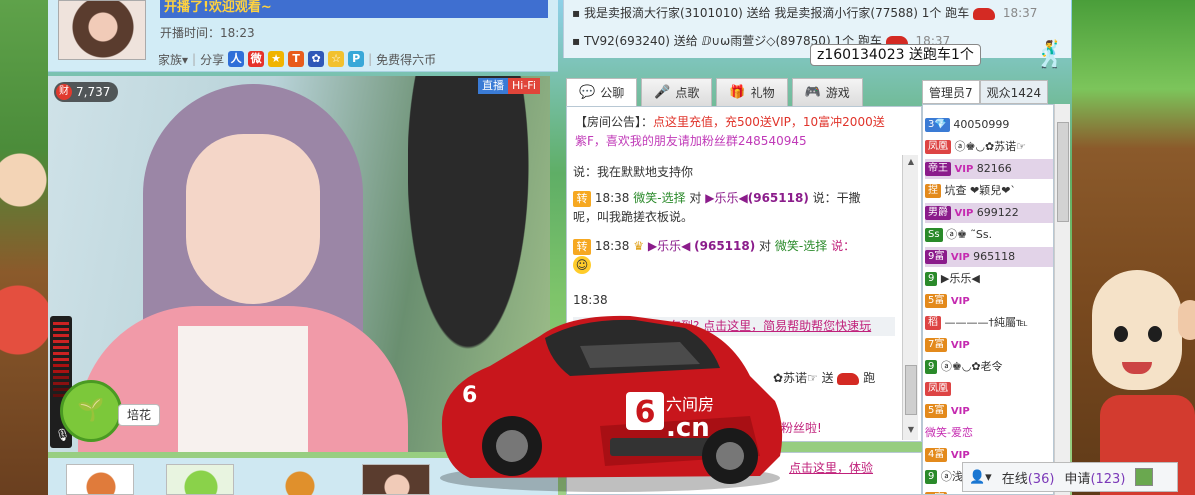 The height and width of the screenshot is (495, 1195). I want to click on star-icon: ★, so click(276, 59).